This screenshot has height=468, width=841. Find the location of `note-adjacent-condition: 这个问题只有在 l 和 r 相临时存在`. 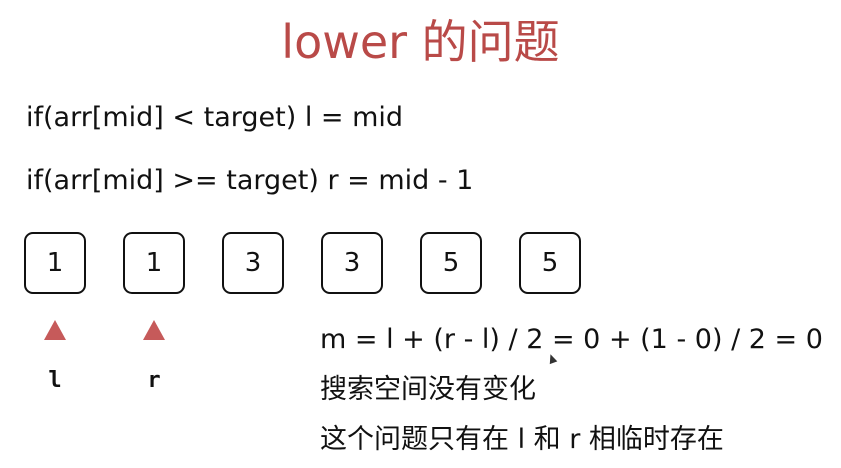

note-adjacent-condition: 这个问题只有在 l 和 r 相临时存在 is located at coordinates (522, 439).